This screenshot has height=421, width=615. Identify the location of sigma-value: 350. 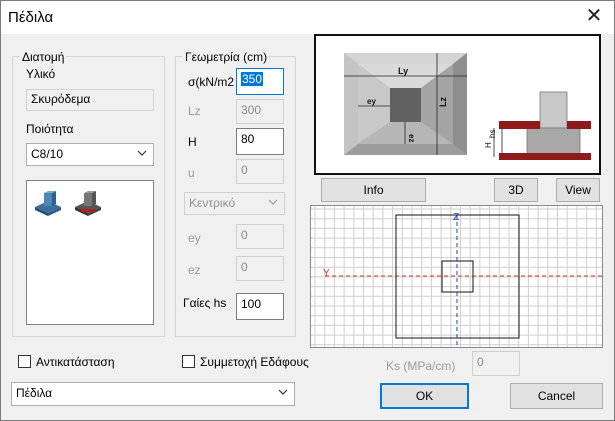
(252, 79).